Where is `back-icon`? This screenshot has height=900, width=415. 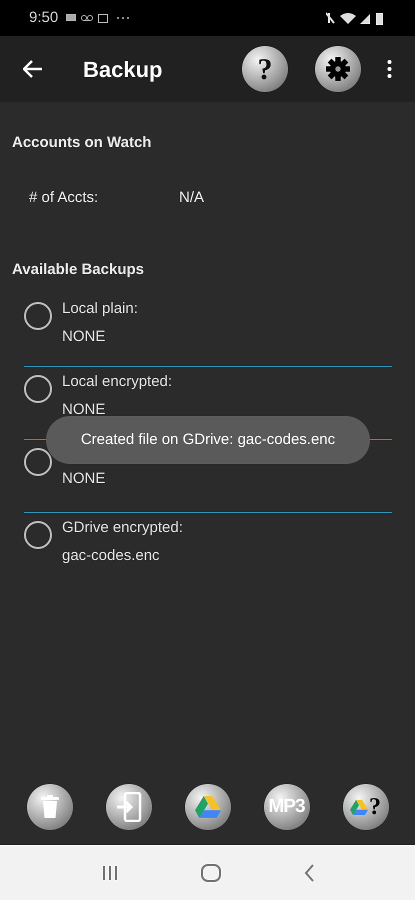 back-icon is located at coordinates (309, 873).